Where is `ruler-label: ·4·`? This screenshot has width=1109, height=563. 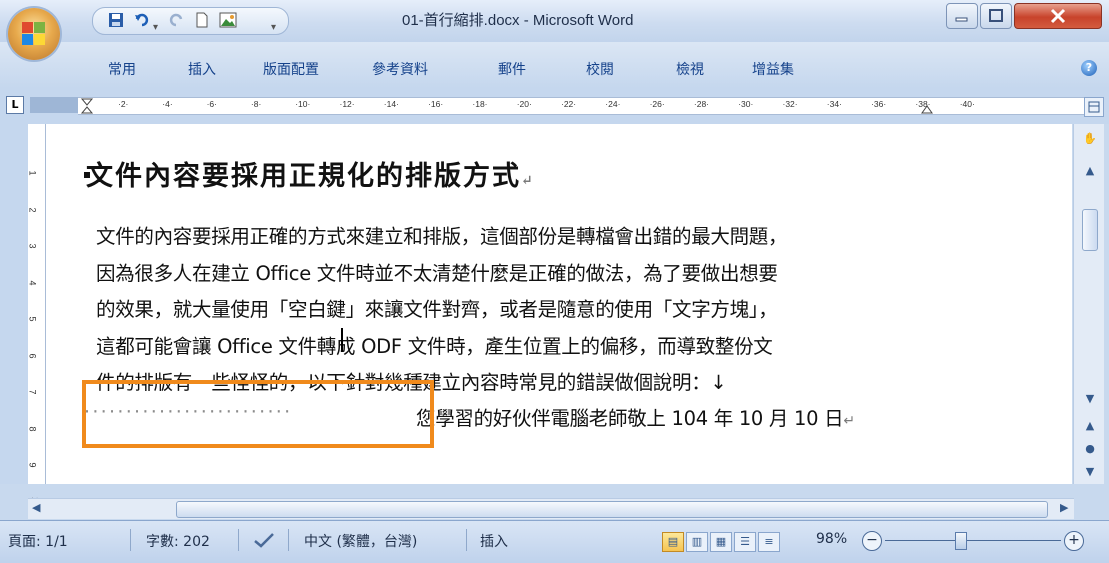
ruler-label: ·4· is located at coordinates (167, 104).